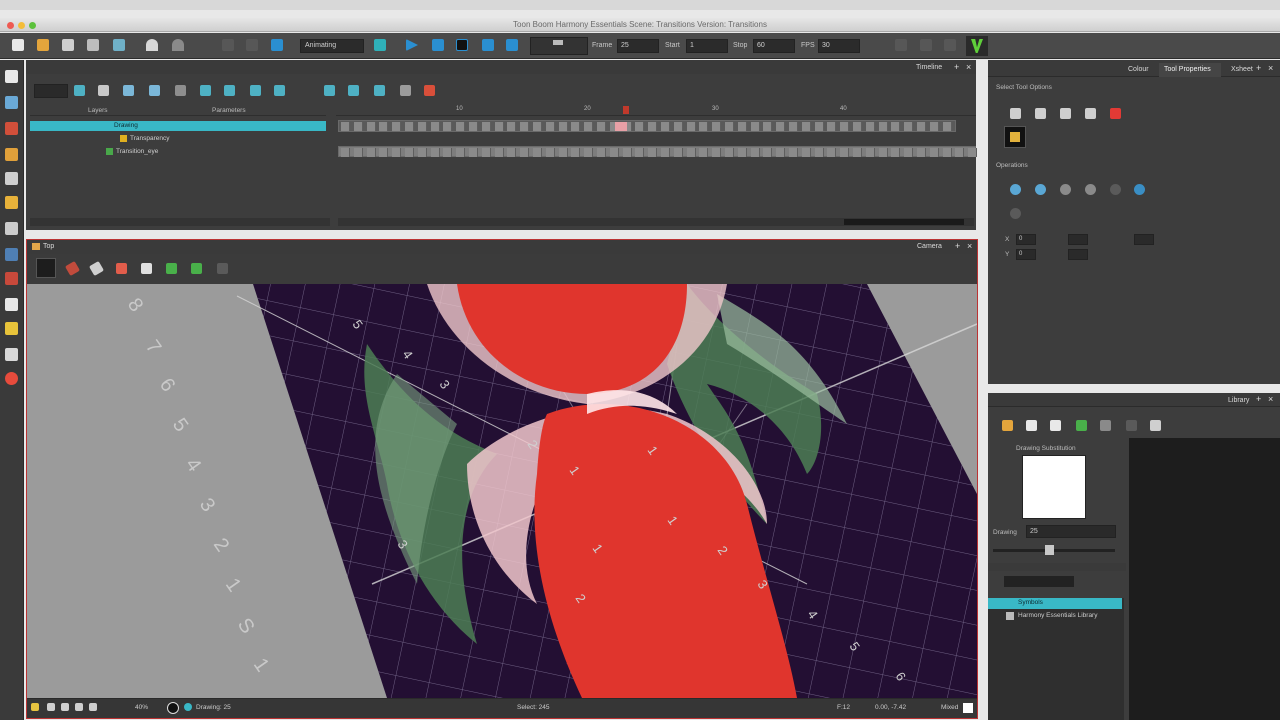  What do you see at coordinates (1078, 254) in the screenshot?
I see `height-field` at bounding box center [1078, 254].